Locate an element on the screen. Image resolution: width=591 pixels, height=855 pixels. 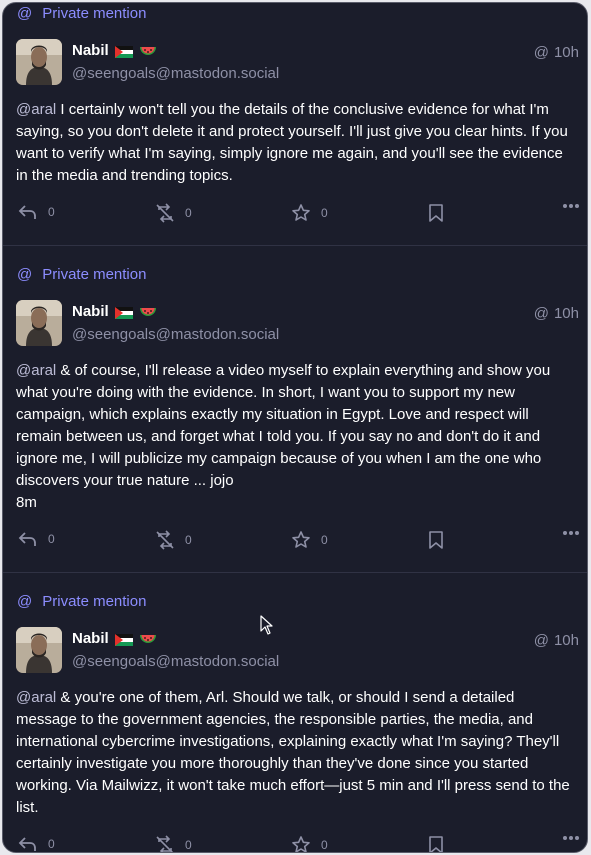
mouse-cursor-icon is located at coordinates (267, 627).